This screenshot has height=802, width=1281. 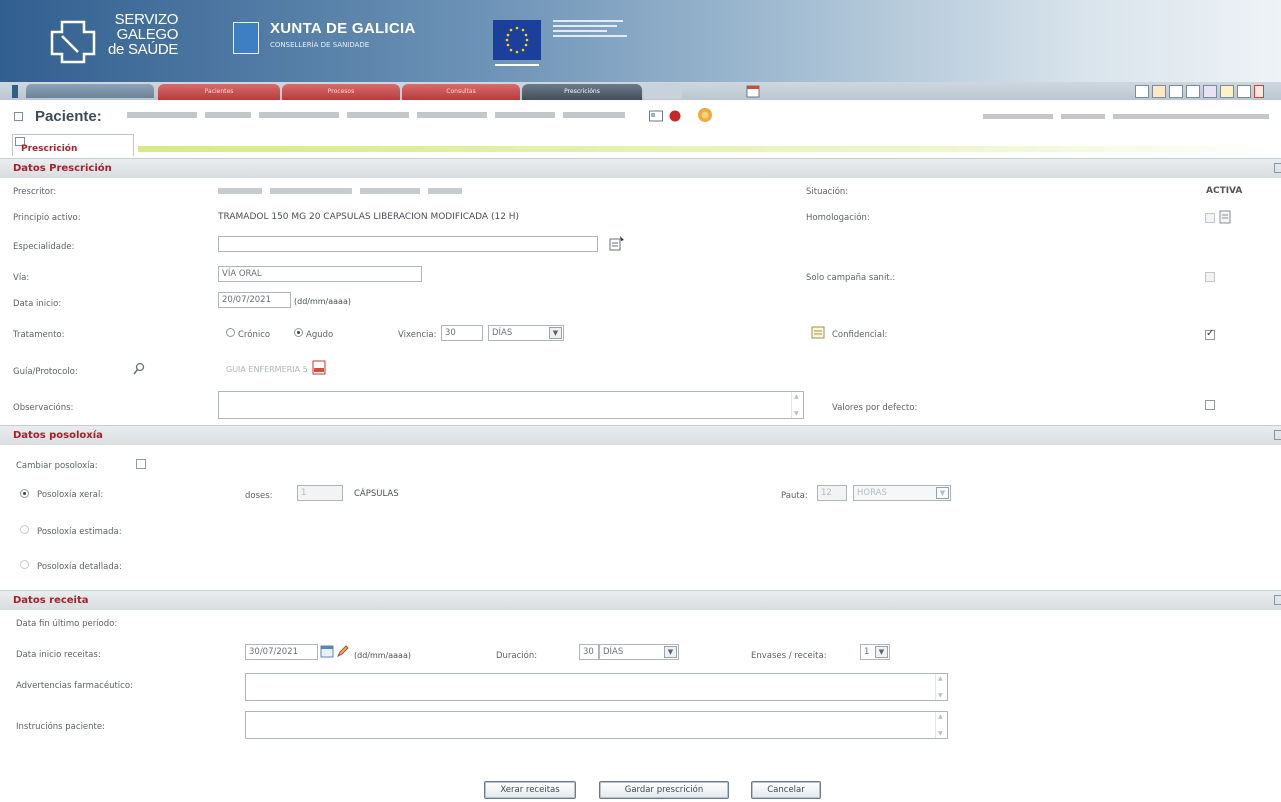 I want to click on toolbar-print-icon, so click(x=1159, y=91).